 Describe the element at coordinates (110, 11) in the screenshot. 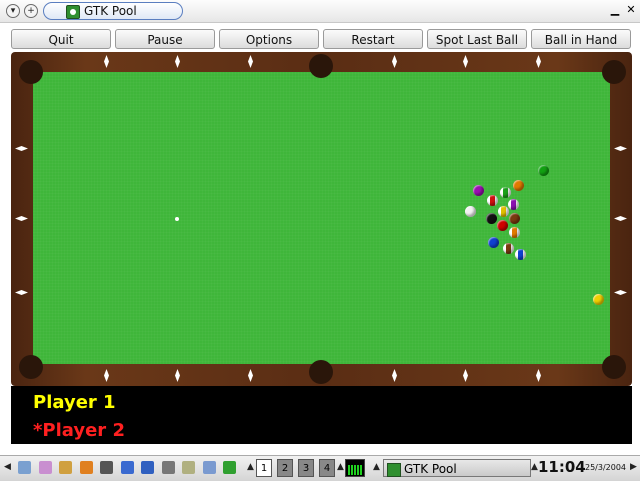

I see `window-title: GTK Pool` at that location.